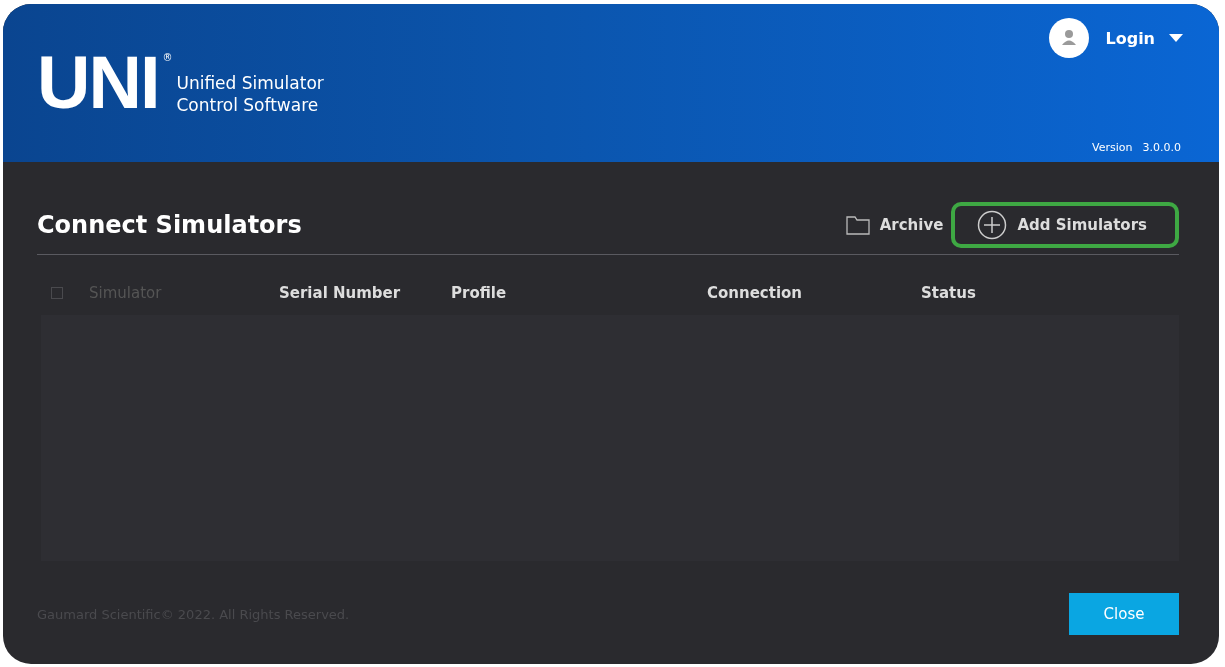 The width and height of the screenshot is (1225, 667). Describe the element at coordinates (755, 293) in the screenshot. I see `column-header: Connection` at that location.